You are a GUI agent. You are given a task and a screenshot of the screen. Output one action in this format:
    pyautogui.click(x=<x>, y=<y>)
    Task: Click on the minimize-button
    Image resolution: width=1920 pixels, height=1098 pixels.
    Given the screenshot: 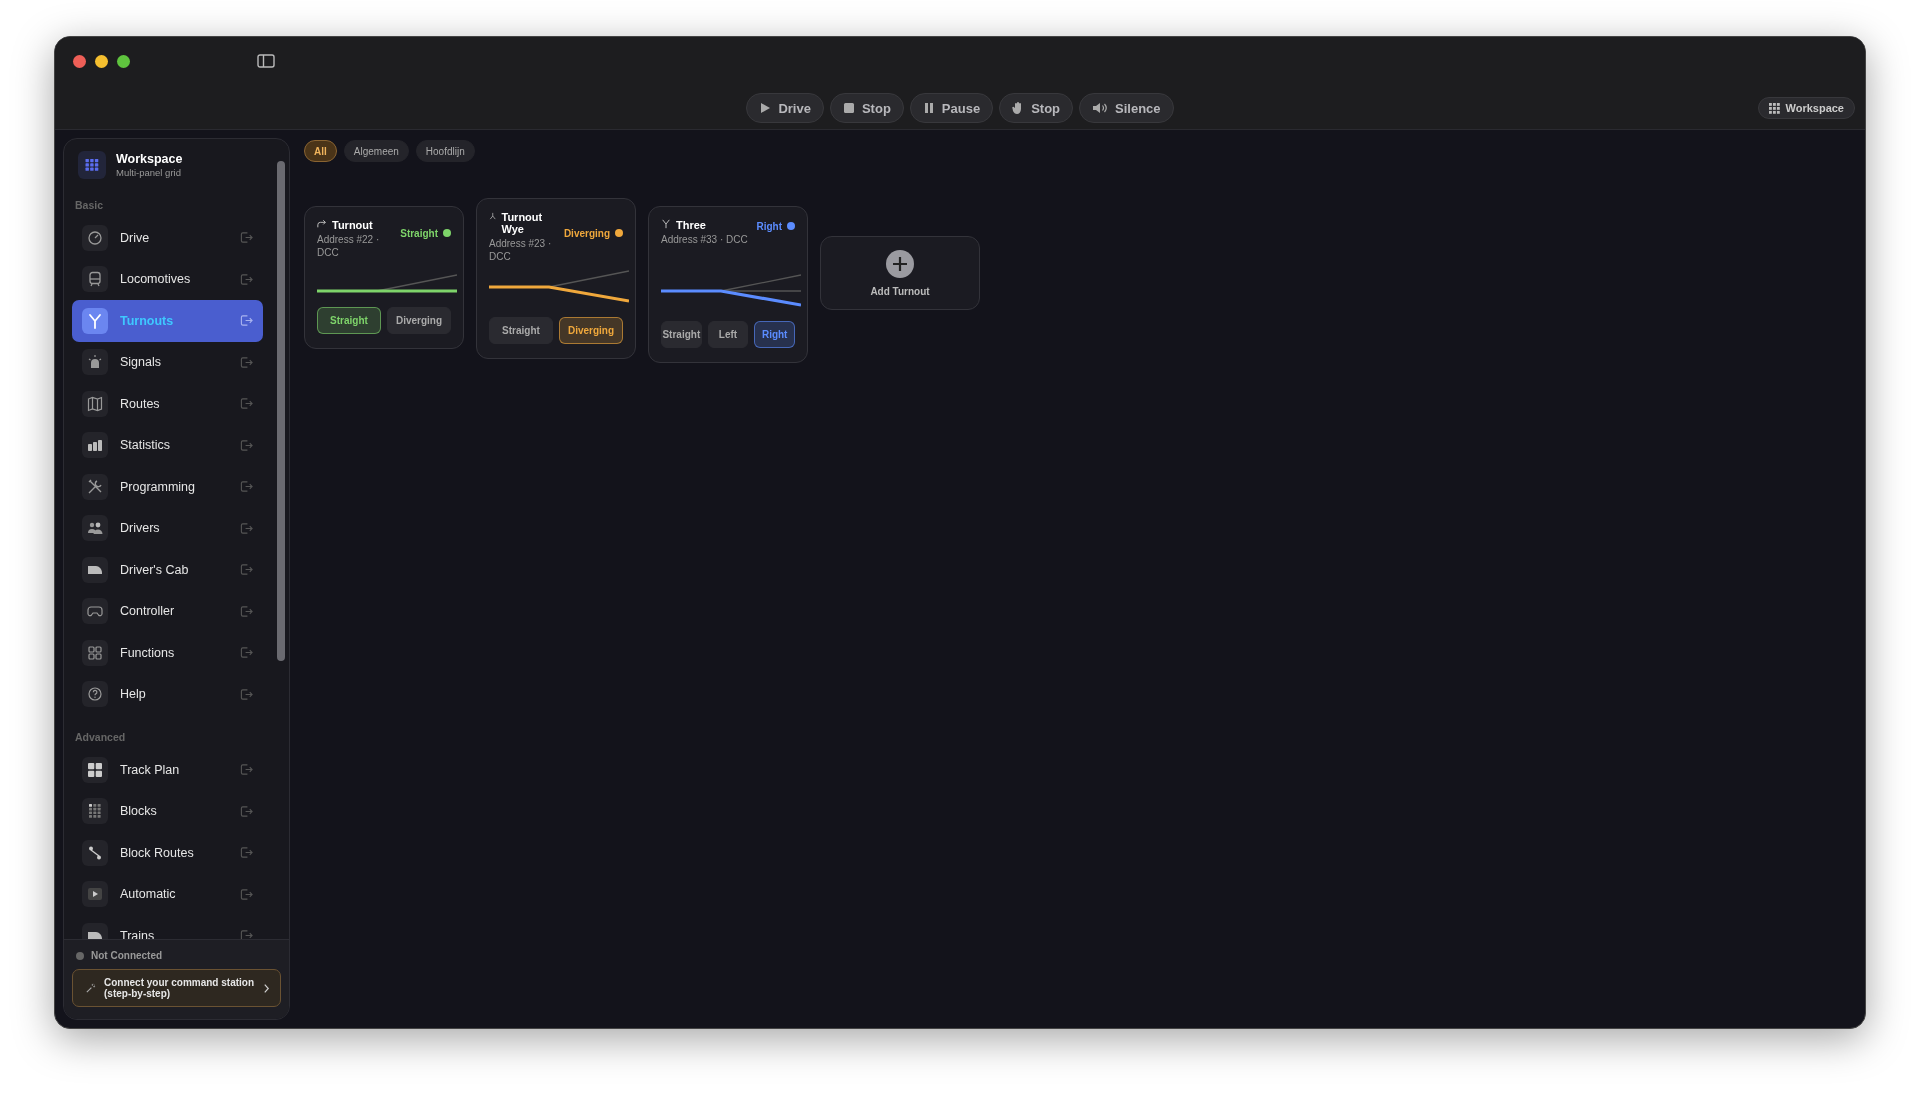 What is the action you would take?
    pyautogui.click(x=101, y=61)
    